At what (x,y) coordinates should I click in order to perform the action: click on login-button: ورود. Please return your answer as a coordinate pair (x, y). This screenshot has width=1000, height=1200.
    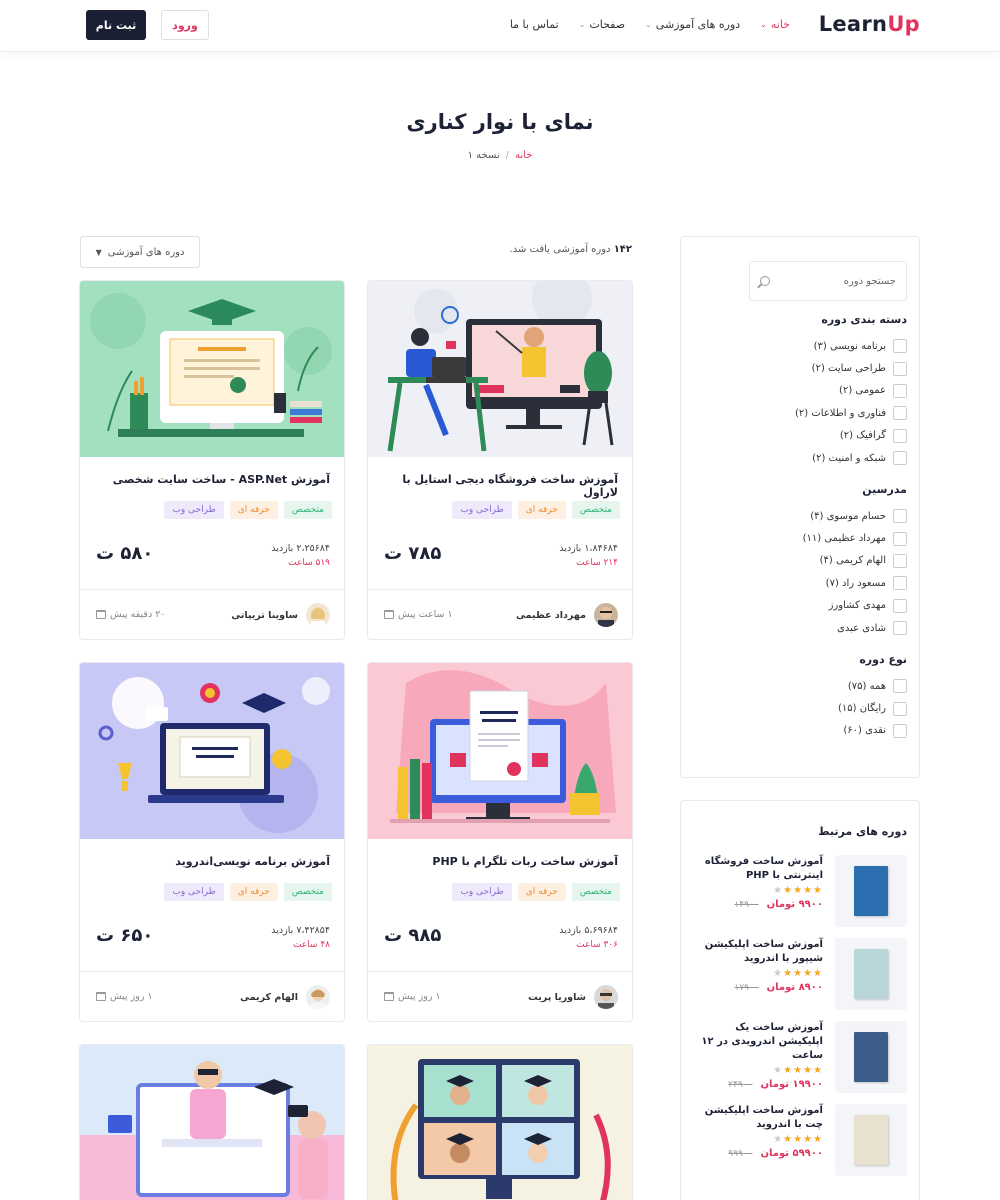
    Looking at the image, I should click on (185, 25).